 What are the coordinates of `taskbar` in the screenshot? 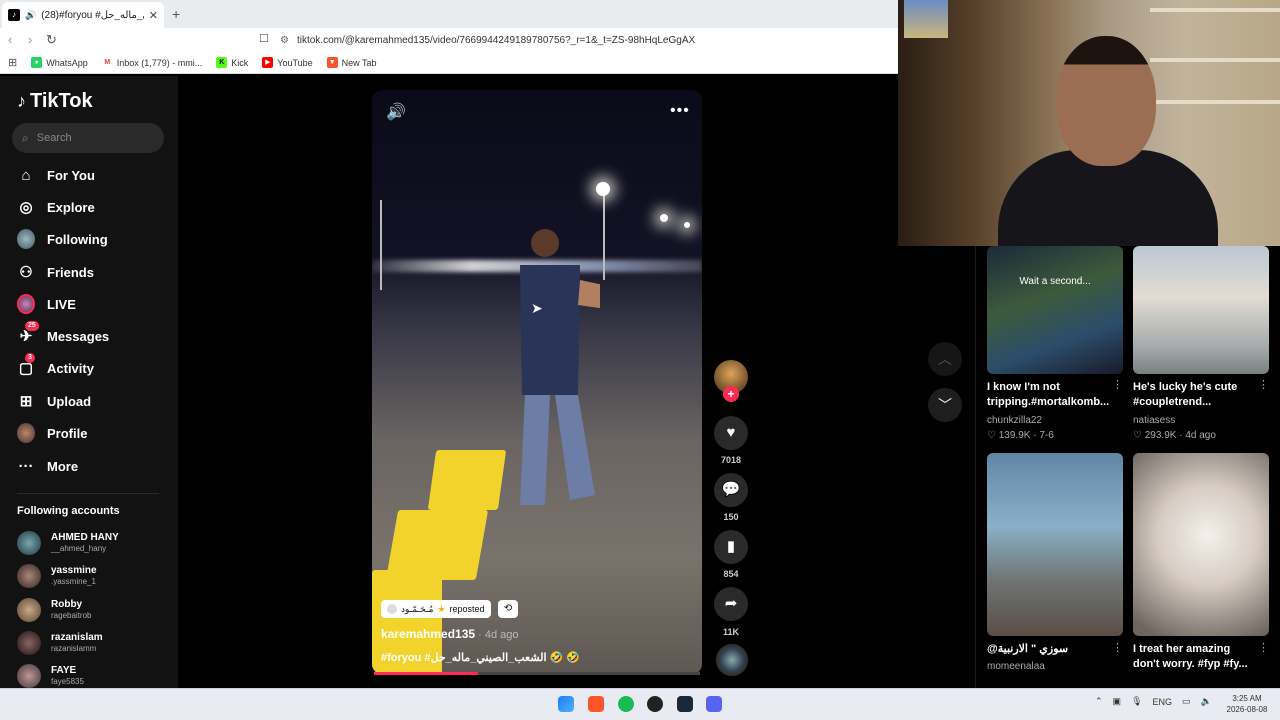 It's located at (640, 704).